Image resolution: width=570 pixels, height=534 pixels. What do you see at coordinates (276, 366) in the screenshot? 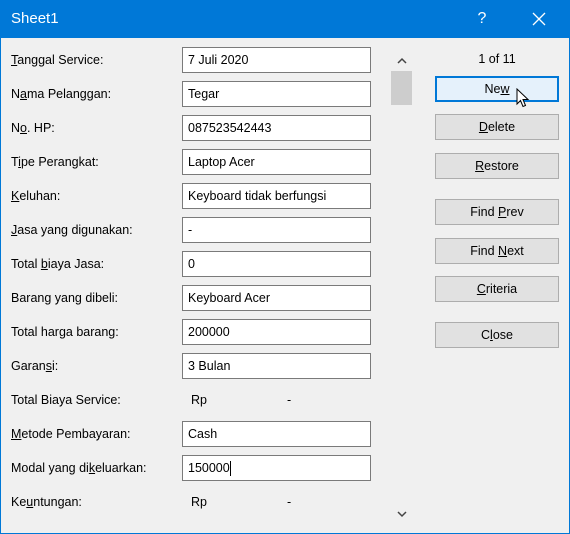
I see `input-garansi: 3 Bulan` at bounding box center [276, 366].